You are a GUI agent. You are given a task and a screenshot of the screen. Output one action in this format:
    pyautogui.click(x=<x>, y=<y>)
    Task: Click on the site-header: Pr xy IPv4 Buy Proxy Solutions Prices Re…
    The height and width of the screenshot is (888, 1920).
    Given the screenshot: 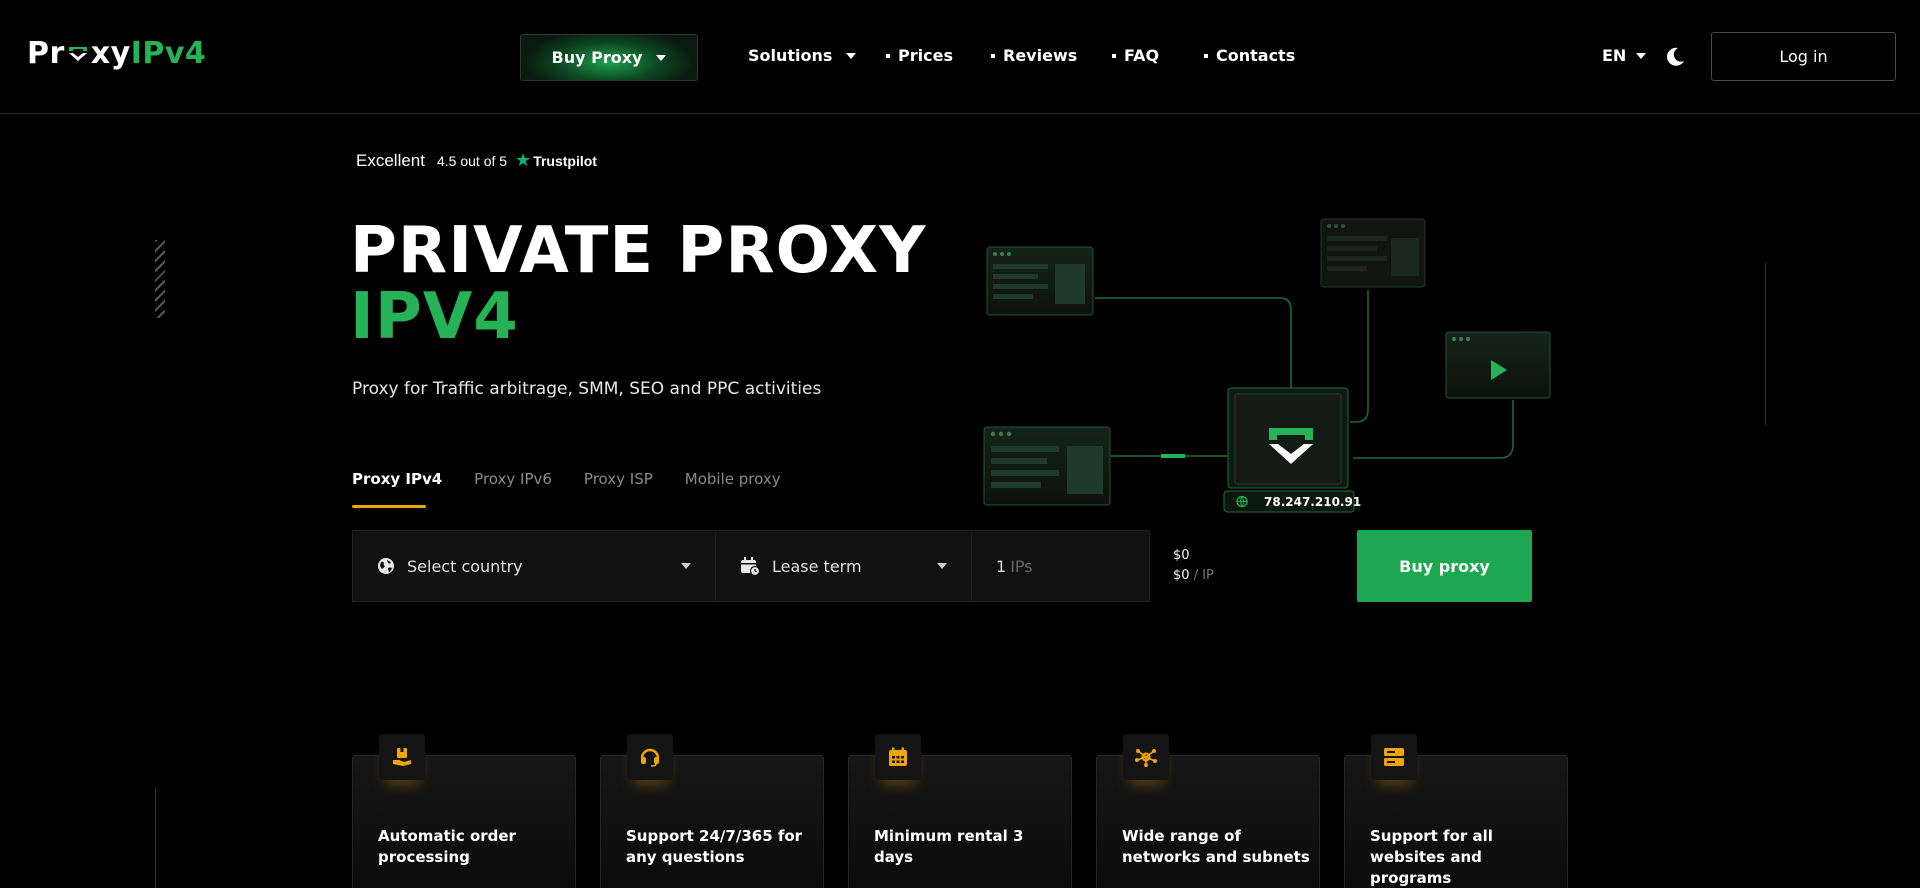 What is the action you would take?
    pyautogui.click(x=960, y=57)
    